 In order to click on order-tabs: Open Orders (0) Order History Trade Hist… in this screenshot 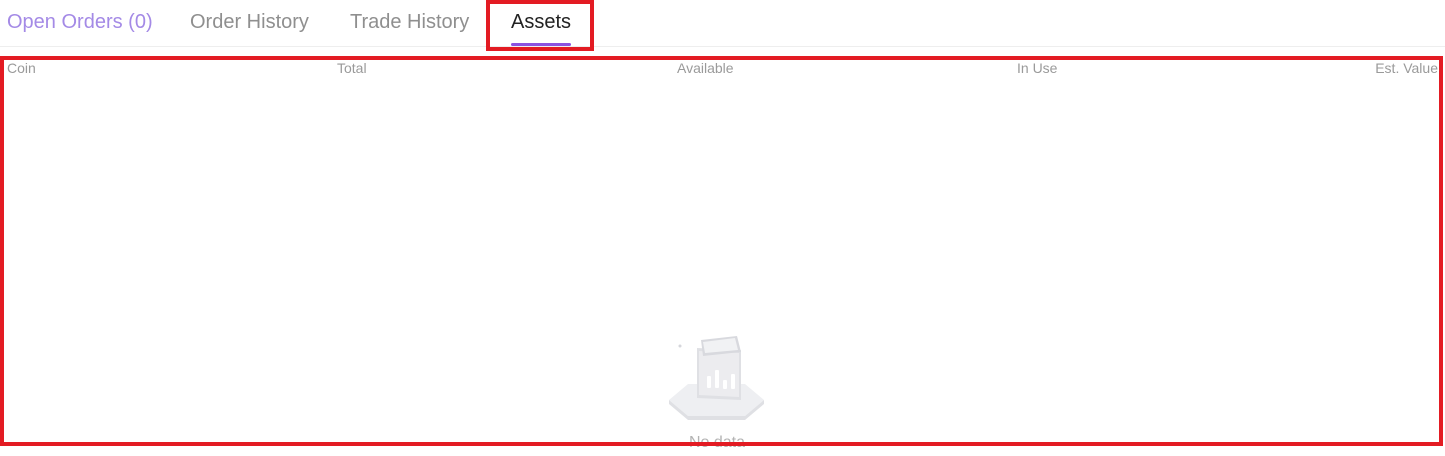, I will do `click(722, 23)`.